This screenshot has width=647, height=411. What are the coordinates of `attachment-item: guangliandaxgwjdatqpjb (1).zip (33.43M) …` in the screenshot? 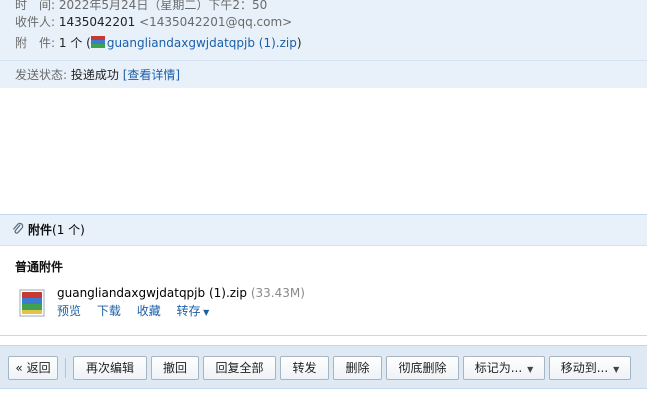 It's located at (316, 308).